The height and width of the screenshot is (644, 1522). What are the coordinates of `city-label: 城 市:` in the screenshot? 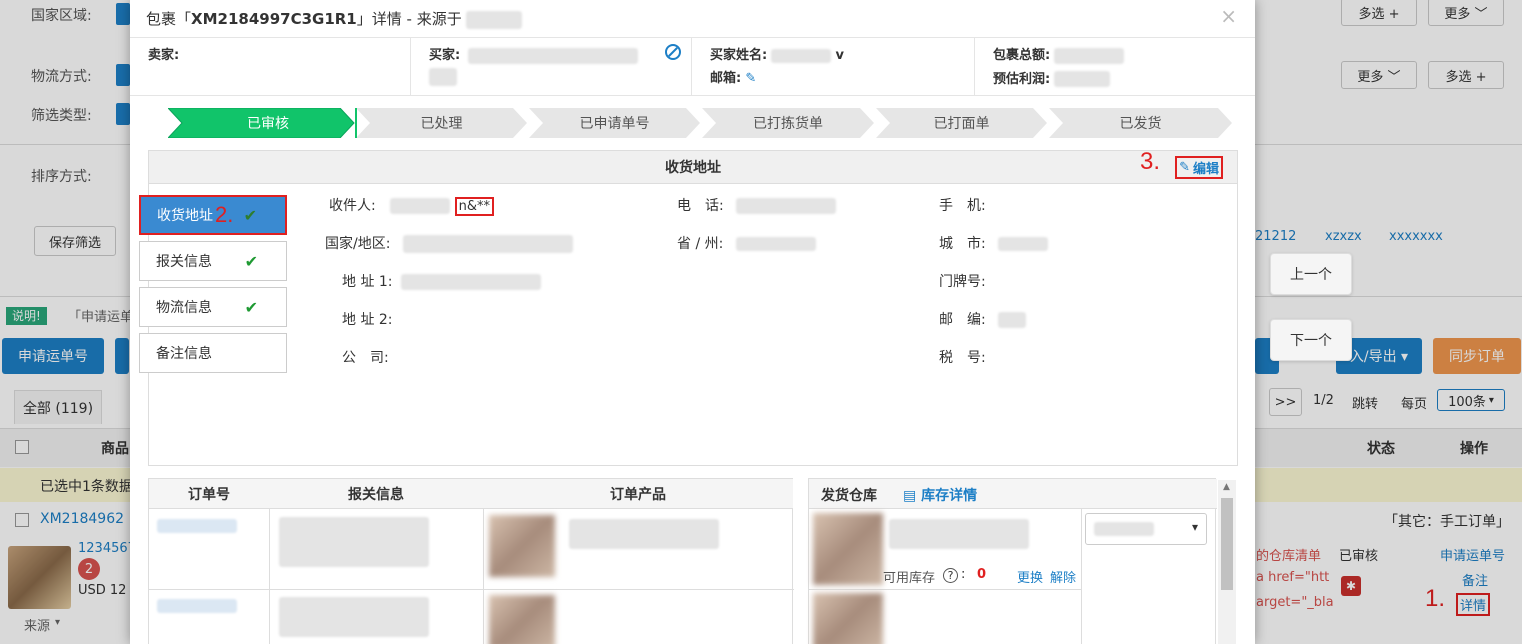 It's located at (962, 244).